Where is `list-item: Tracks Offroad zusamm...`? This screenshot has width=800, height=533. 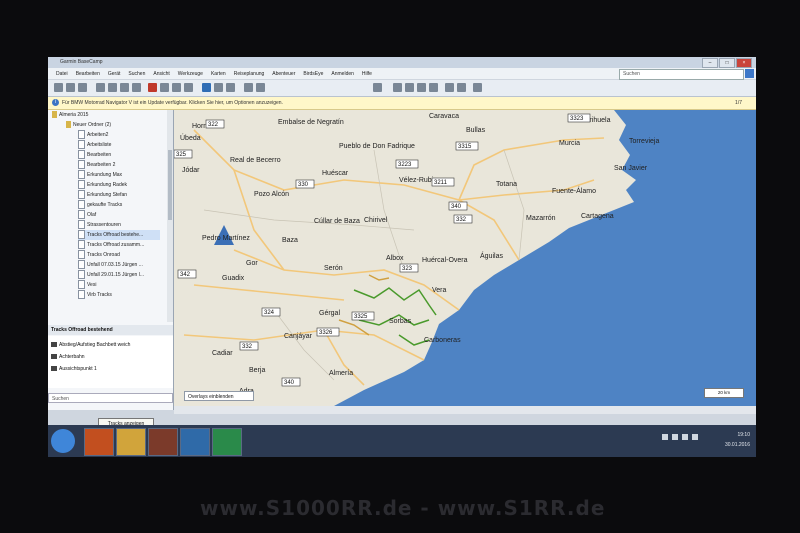 list-item: Tracks Offroad zusamm... is located at coordinates (111, 245).